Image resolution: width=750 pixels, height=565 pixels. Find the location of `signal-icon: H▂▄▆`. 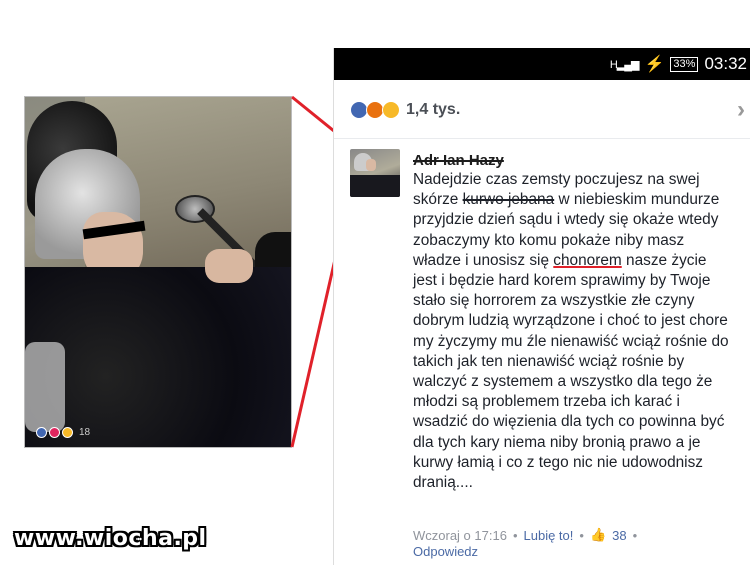

signal-icon: H▂▄▆ is located at coordinates (624, 64).